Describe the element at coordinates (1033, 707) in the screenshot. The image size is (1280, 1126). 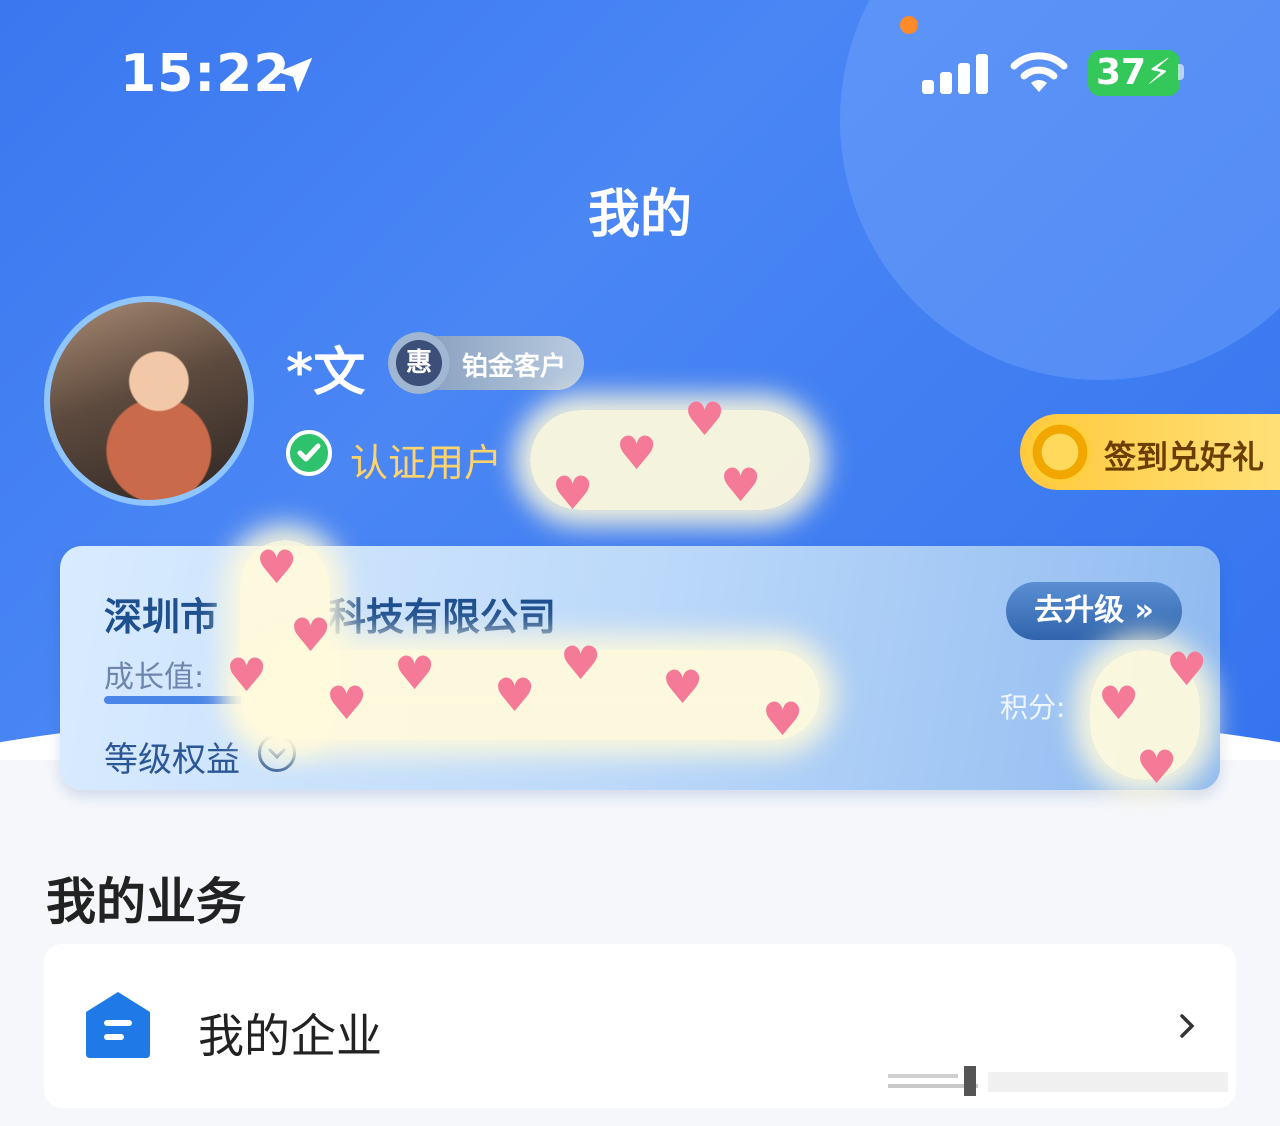
I see `points-label: 积分:` at that location.